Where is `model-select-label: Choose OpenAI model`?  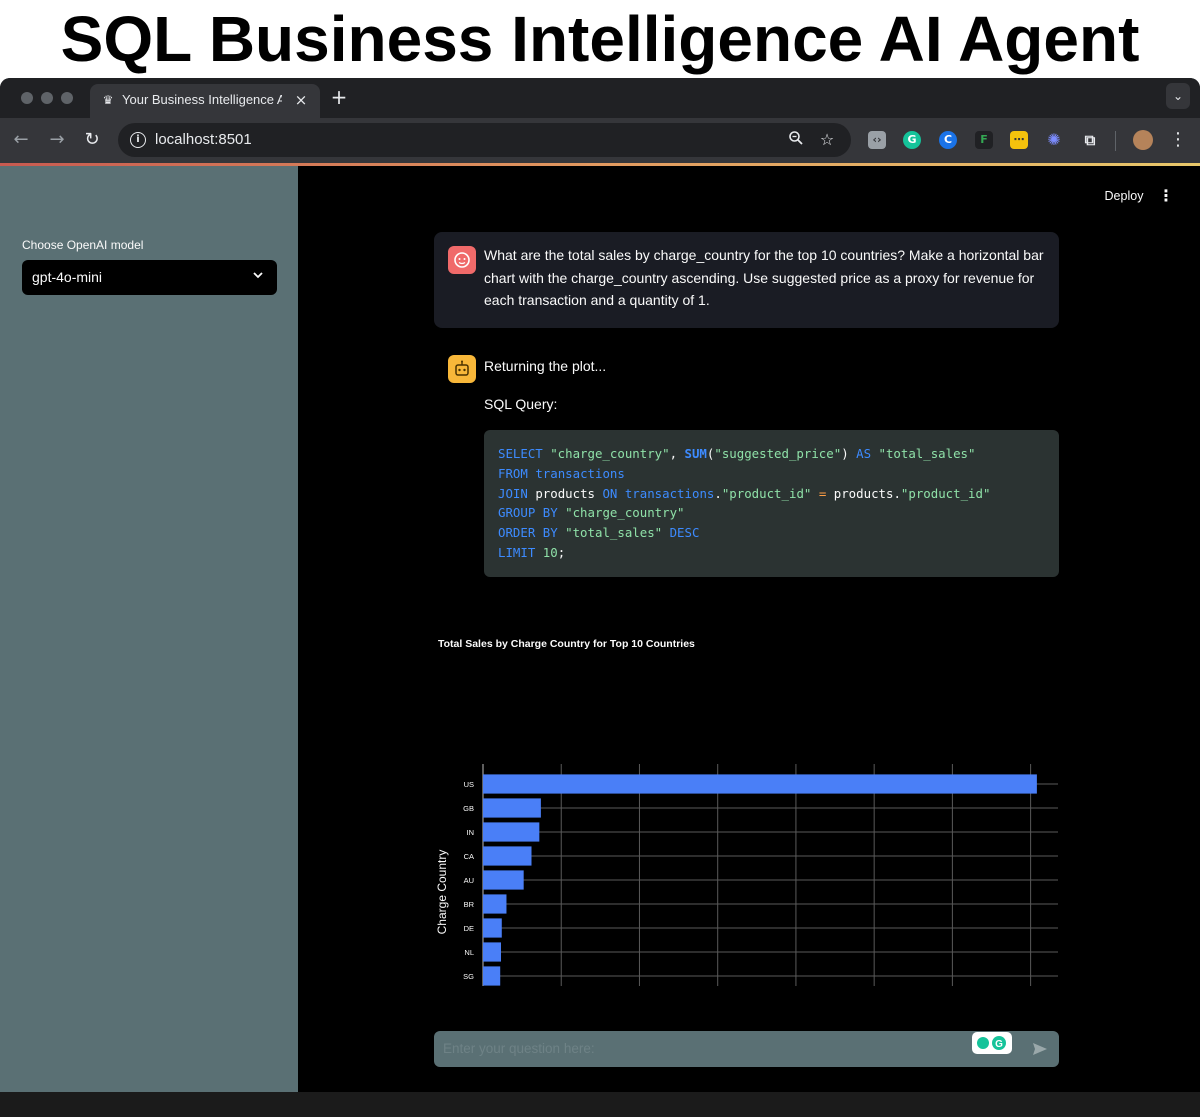 model-select-label: Choose OpenAI model is located at coordinates (83, 245).